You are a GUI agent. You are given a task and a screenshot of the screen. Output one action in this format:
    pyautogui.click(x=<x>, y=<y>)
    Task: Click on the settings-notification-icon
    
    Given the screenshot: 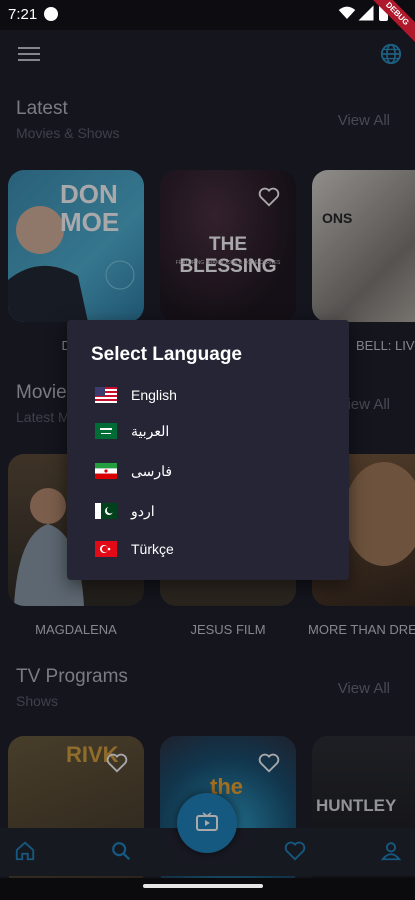 What is the action you would take?
    pyautogui.click(x=51, y=14)
    